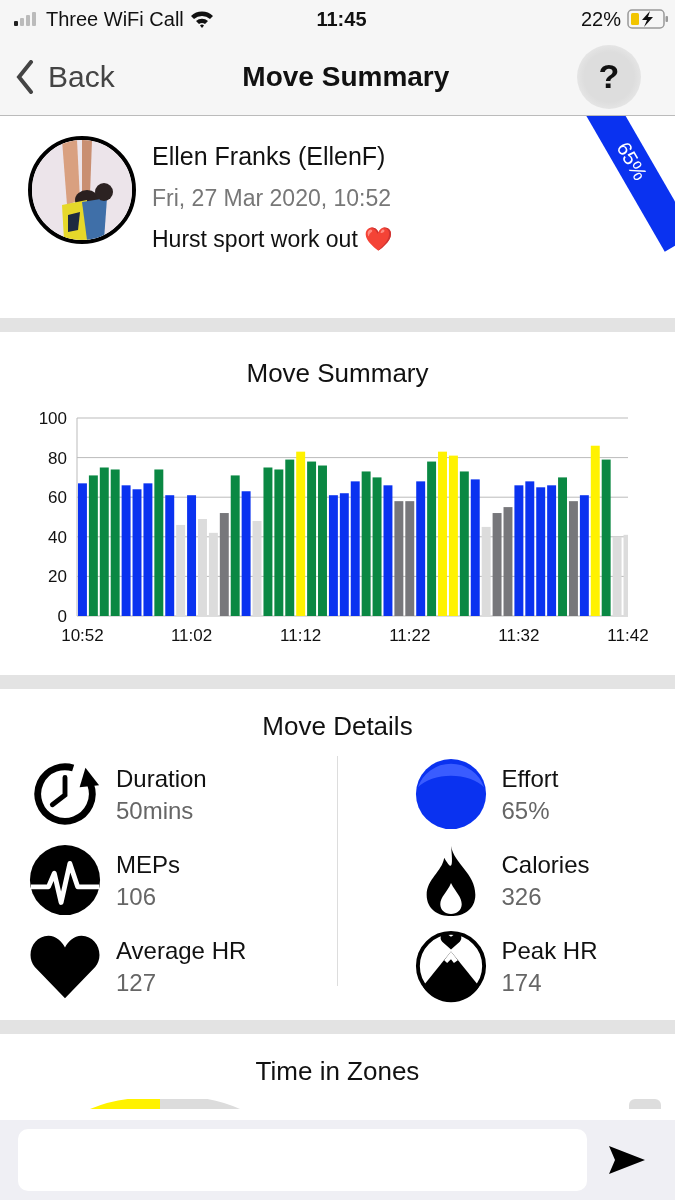  Describe the element at coordinates (65, 76) in the screenshot. I see `back-button: Back` at that location.